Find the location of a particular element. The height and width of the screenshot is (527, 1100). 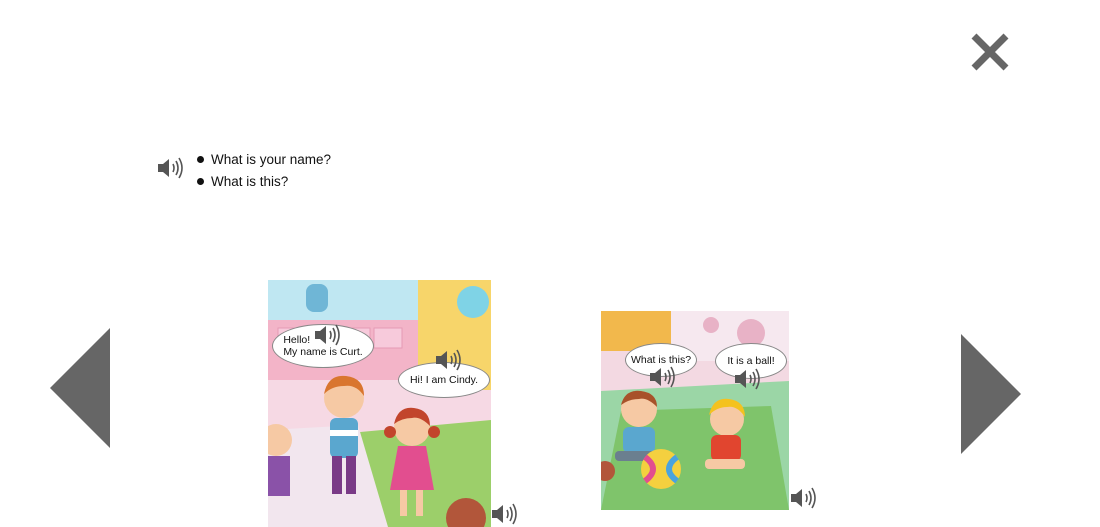

previous-page-button is located at coordinates (80, 388).